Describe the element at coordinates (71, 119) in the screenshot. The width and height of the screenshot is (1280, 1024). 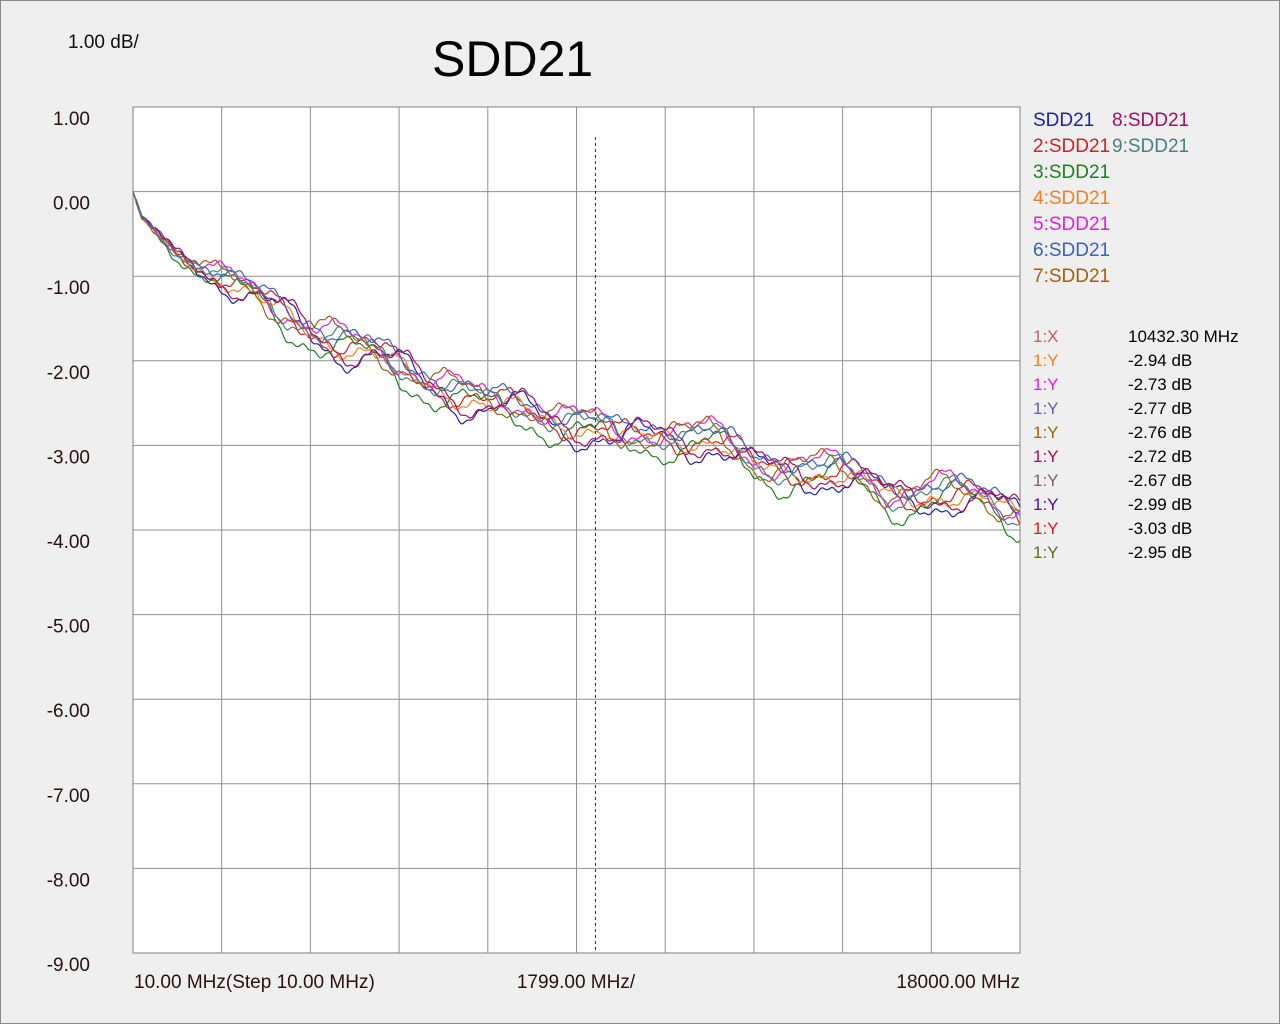
I see `y-tick-label: 1.00` at that location.